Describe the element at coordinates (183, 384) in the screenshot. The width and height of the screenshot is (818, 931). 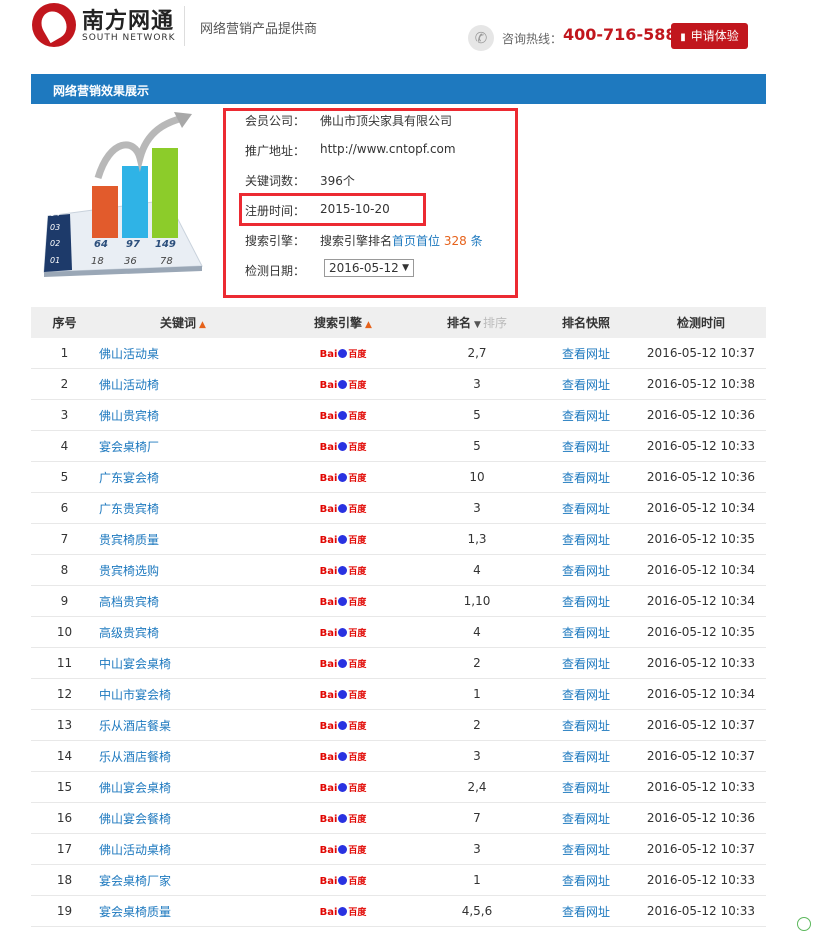
I see `row-keyword: 佛山活动椅` at that location.